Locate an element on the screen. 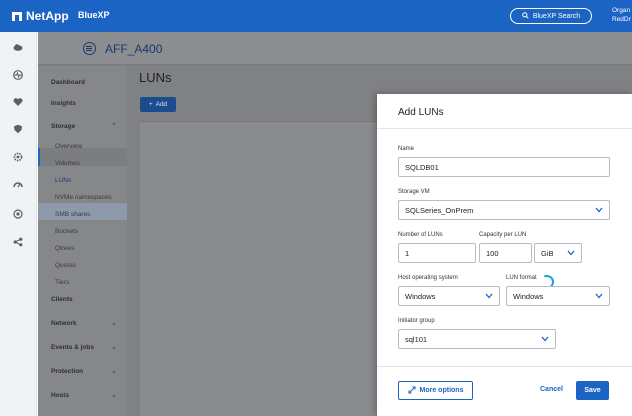  modal-title: Add LUNs is located at coordinates (421, 112).